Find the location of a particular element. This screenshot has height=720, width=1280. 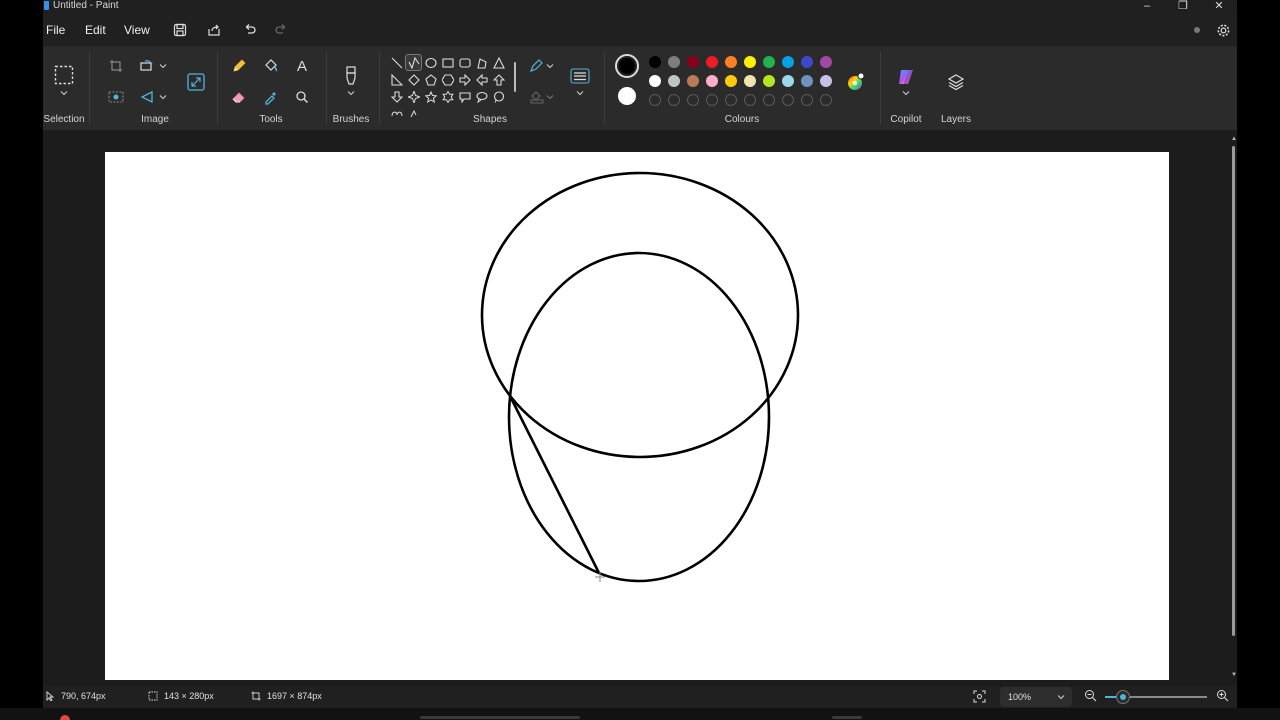

oval-callout-shape-icon is located at coordinates (481, 96).